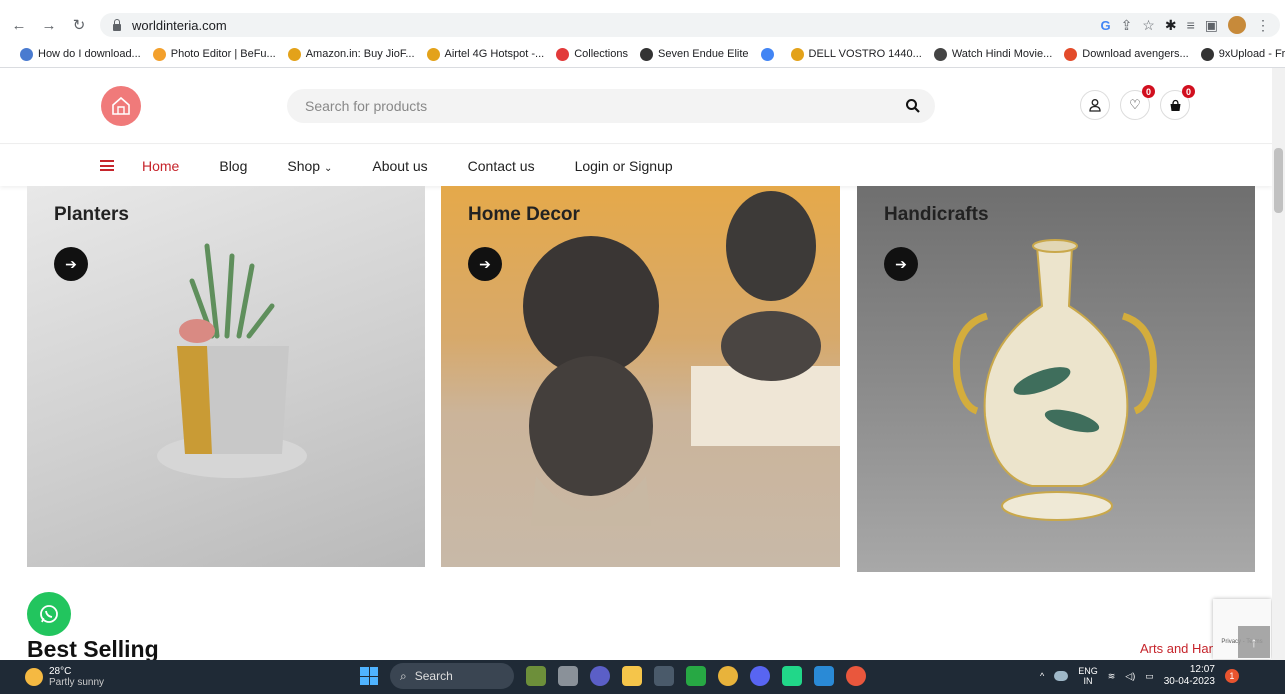 Image resolution: width=1285 pixels, height=694 pixels. I want to click on bookmark-item: Seven Endue Elite, so click(694, 54).